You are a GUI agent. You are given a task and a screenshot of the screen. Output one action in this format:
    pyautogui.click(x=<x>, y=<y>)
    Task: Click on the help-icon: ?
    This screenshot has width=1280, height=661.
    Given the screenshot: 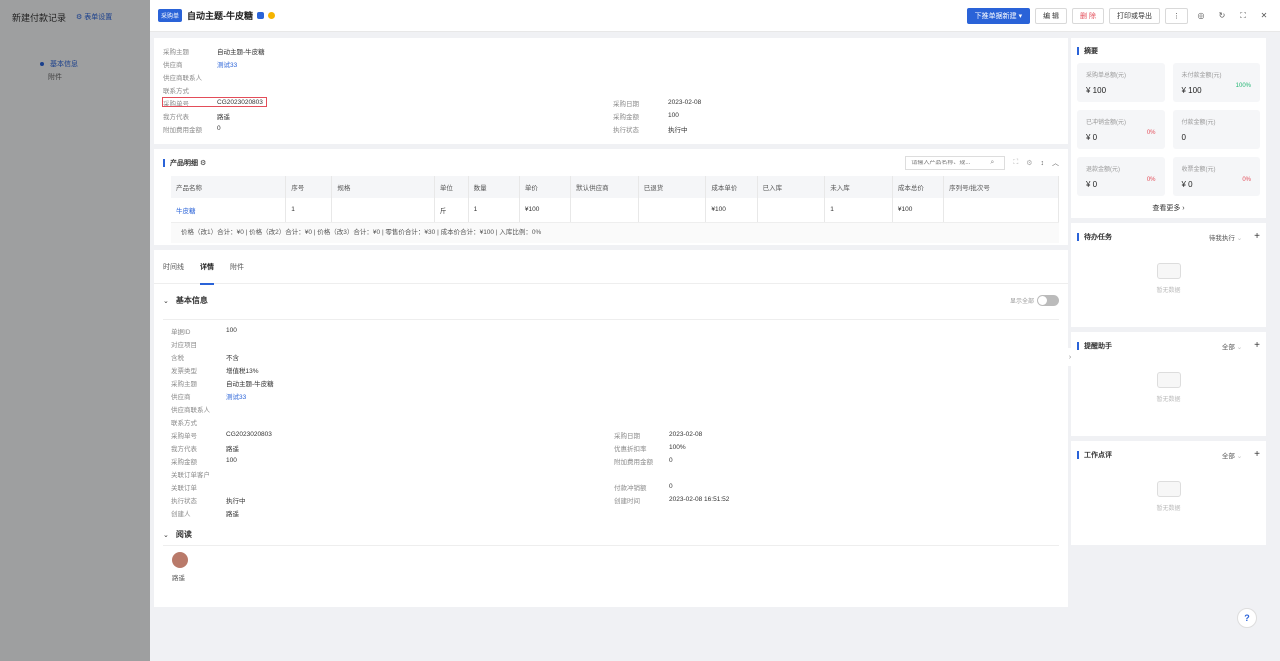 What is the action you would take?
    pyautogui.click(x=1247, y=618)
    